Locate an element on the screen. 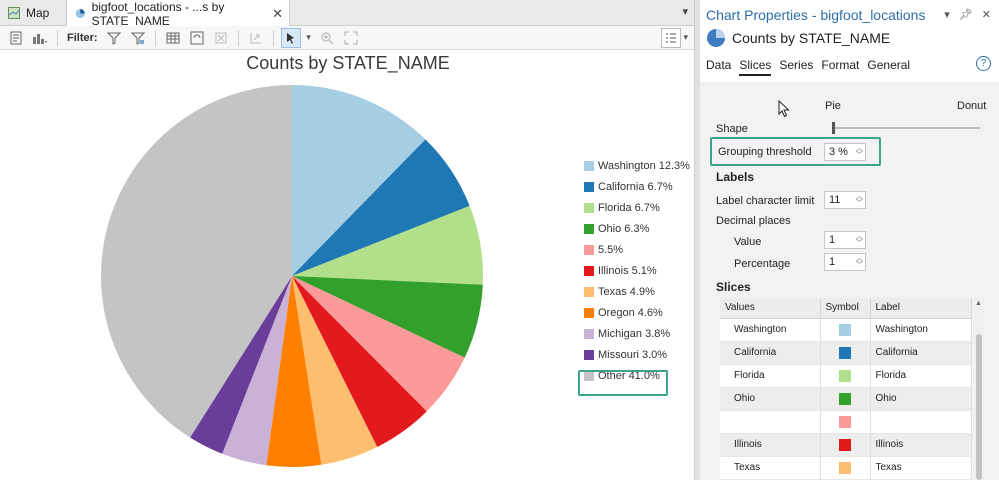  properties-icon is located at coordinates (16, 38).